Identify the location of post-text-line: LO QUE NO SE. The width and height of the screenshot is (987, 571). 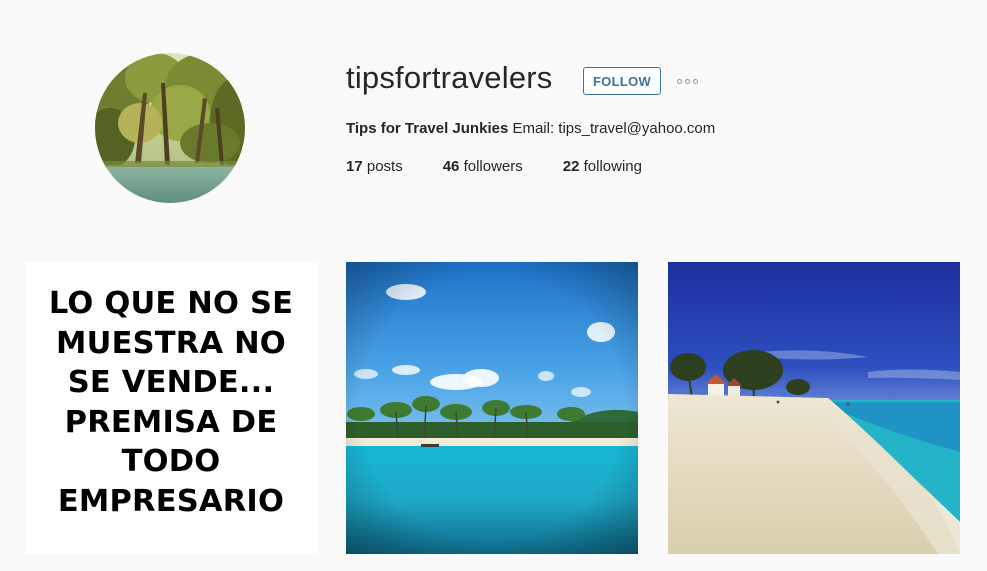
(171, 303).